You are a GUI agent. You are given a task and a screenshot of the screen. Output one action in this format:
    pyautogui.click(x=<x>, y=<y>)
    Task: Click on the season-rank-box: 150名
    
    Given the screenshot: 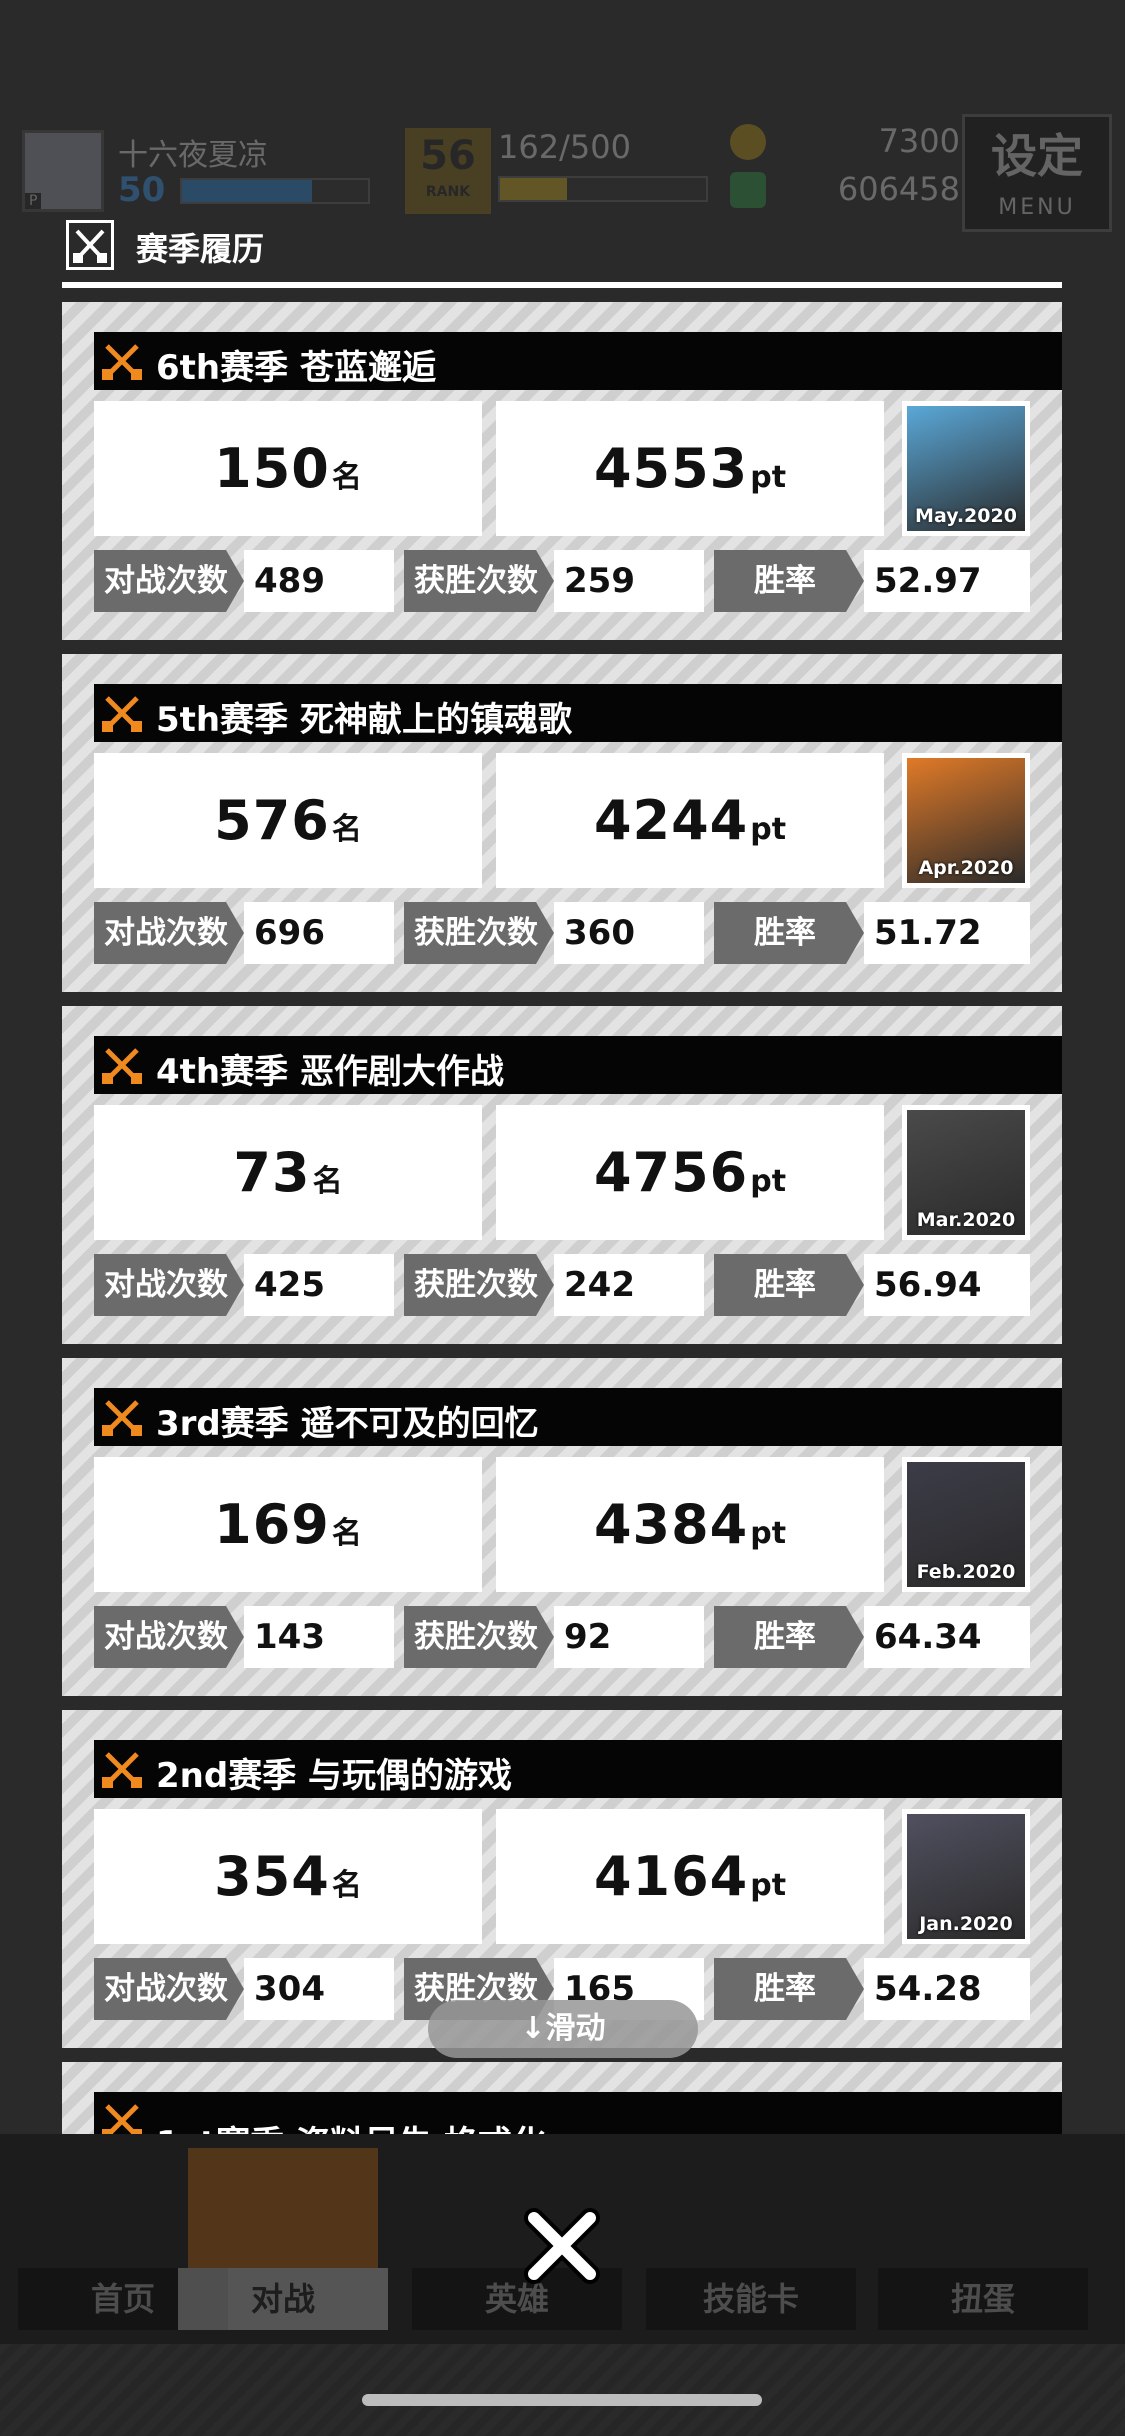 What is the action you would take?
    pyautogui.click(x=288, y=468)
    